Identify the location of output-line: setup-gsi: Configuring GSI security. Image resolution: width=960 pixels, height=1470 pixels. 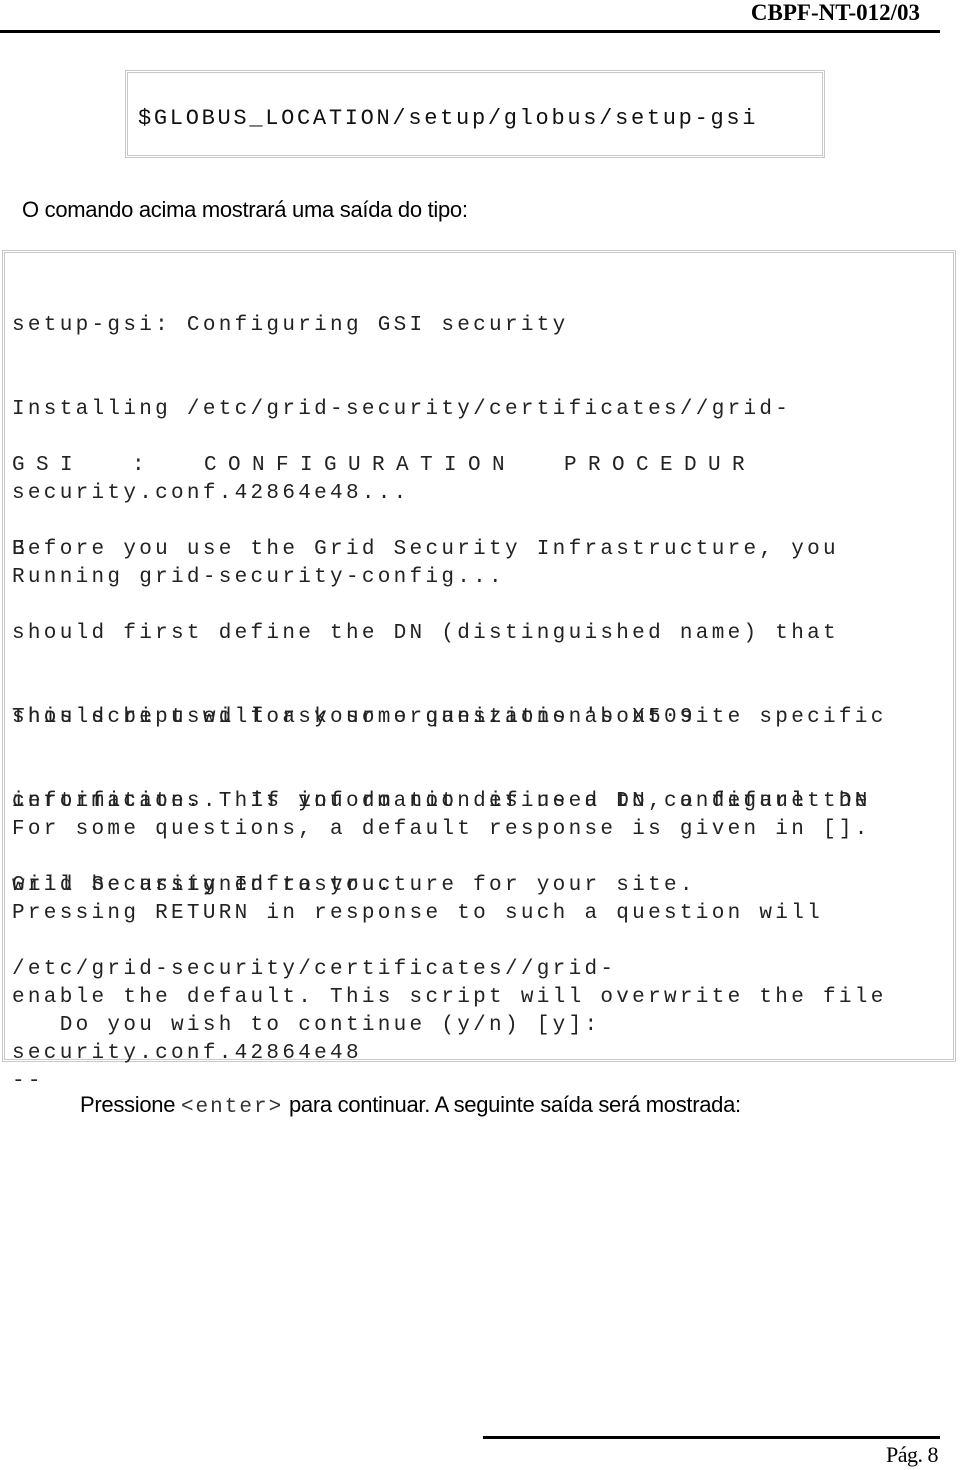
(290, 325).